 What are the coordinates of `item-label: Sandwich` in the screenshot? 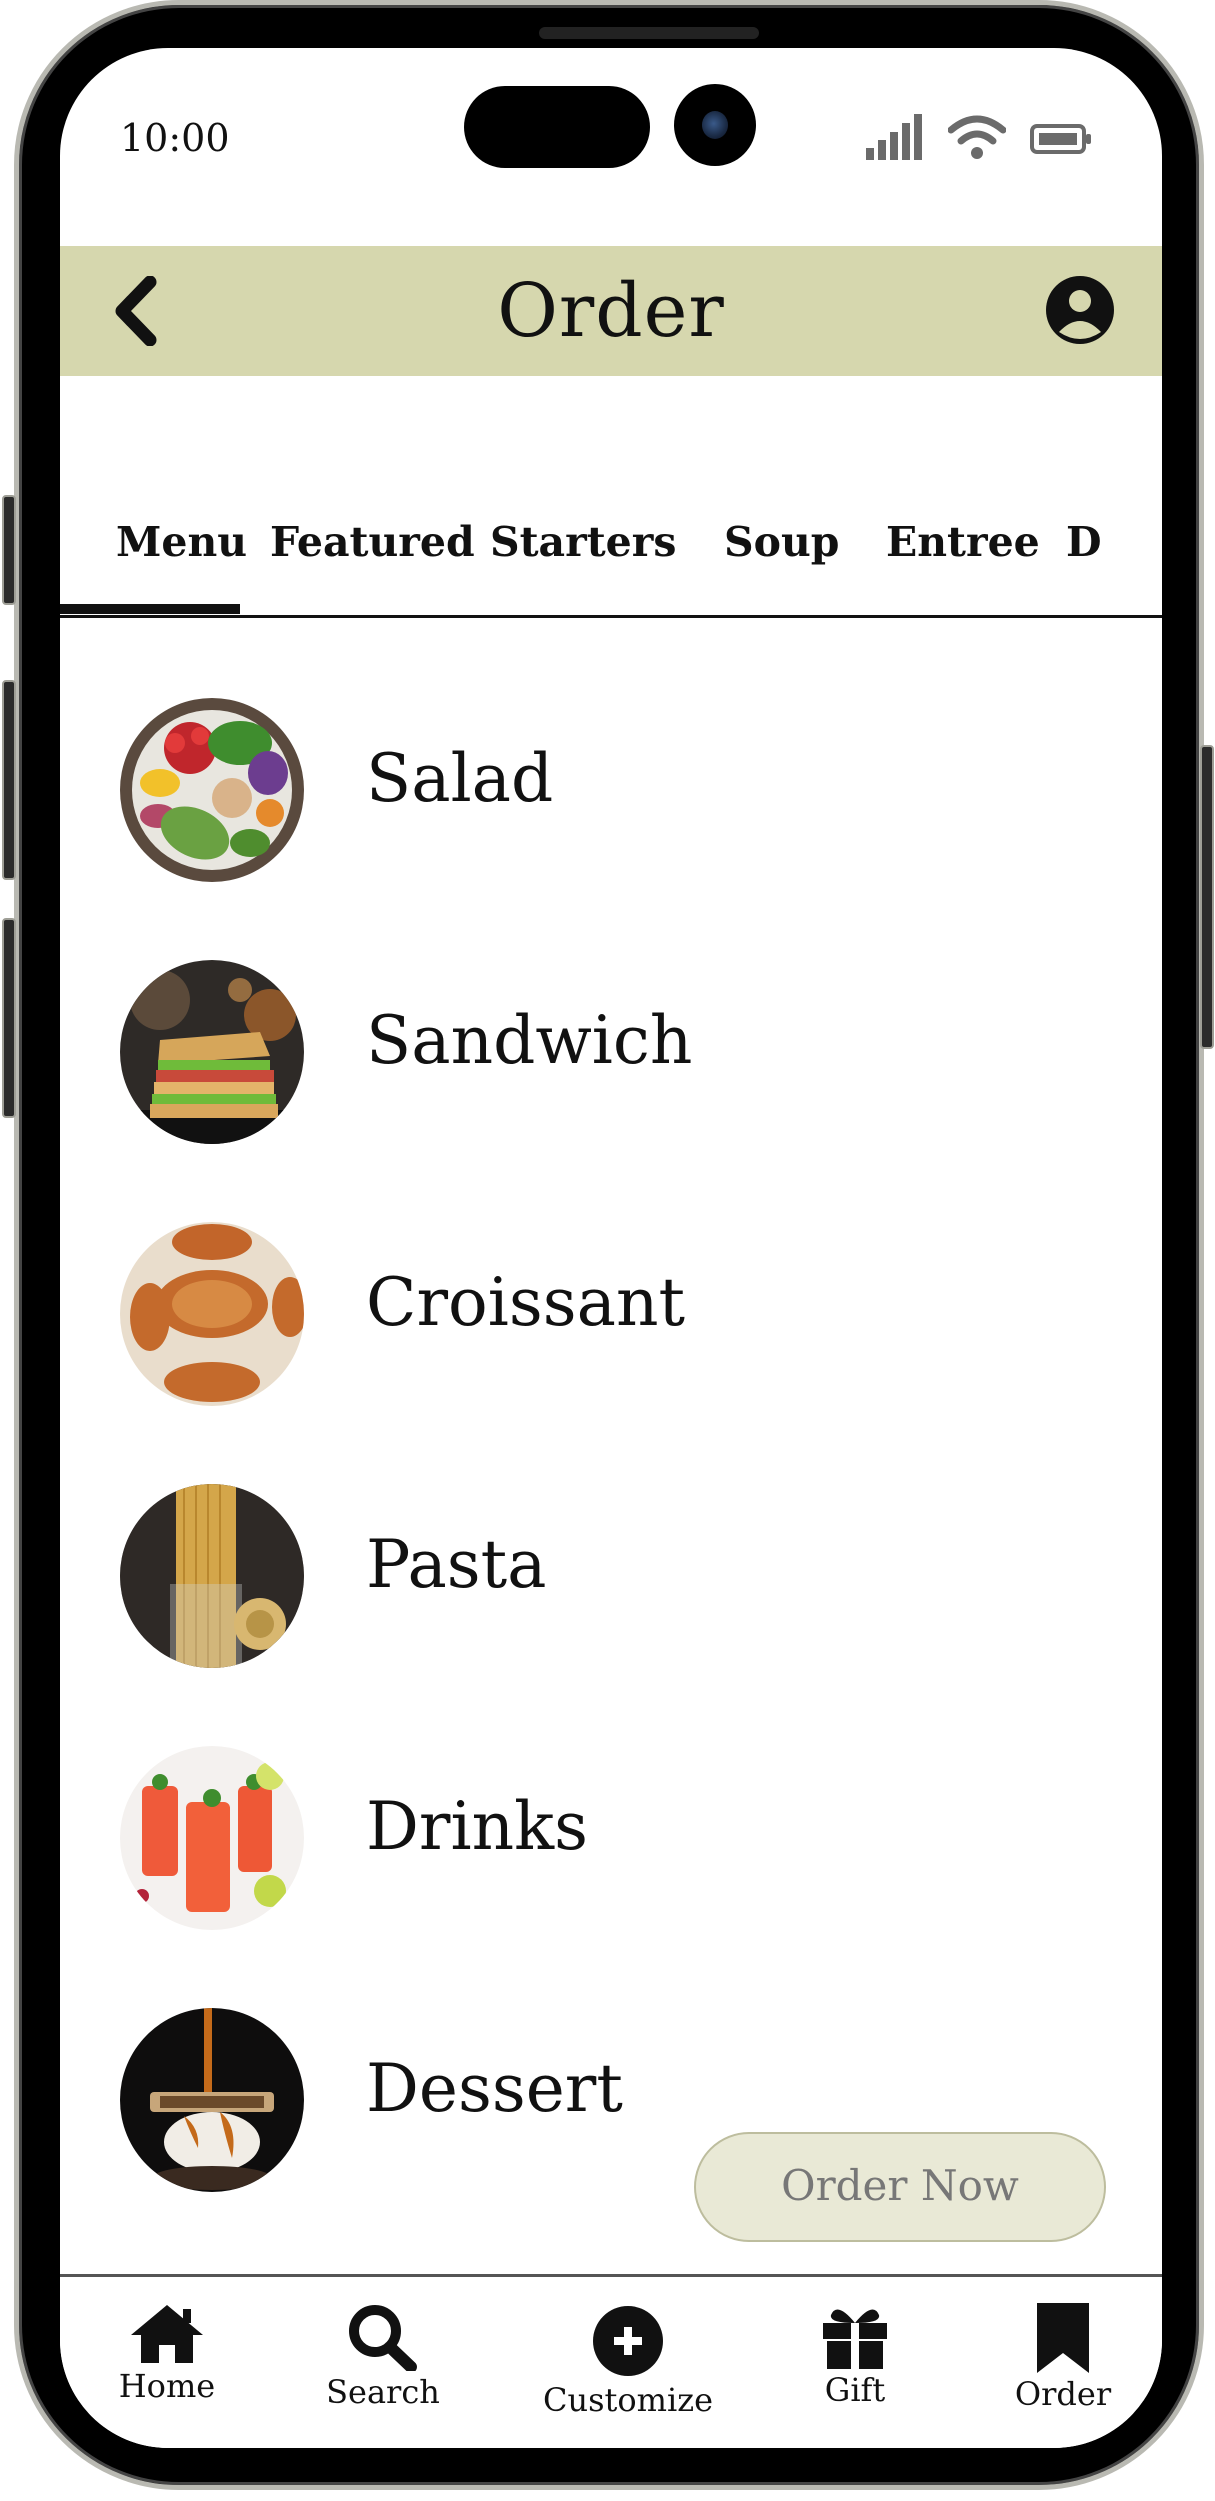 It's located at (529, 1040).